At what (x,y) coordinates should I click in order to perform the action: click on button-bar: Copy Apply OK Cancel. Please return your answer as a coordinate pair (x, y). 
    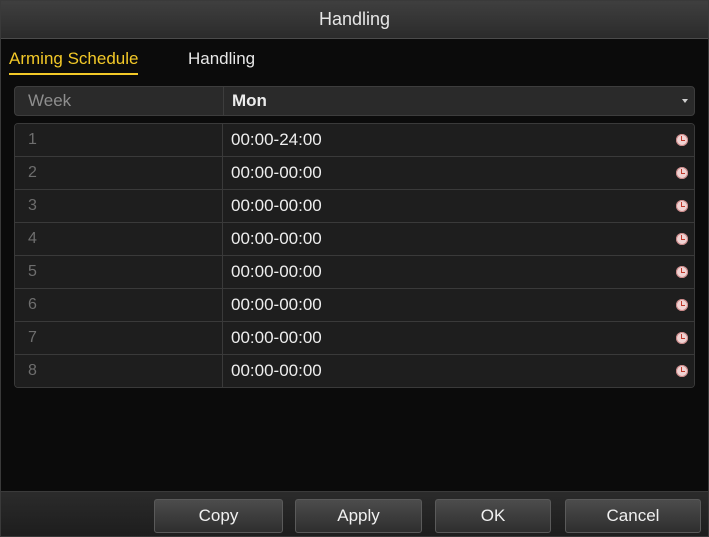
    Looking at the image, I should click on (354, 513).